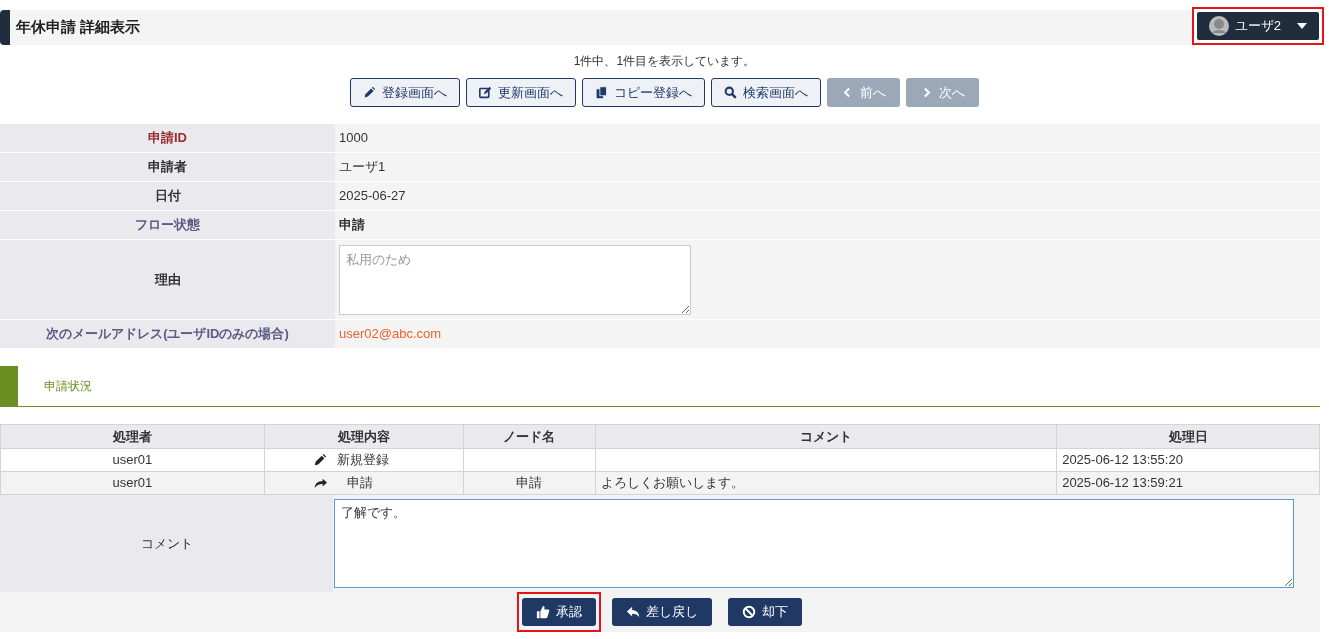 The image size is (1329, 639). What do you see at coordinates (601, 92) in the screenshot?
I see `copy-icon` at bounding box center [601, 92].